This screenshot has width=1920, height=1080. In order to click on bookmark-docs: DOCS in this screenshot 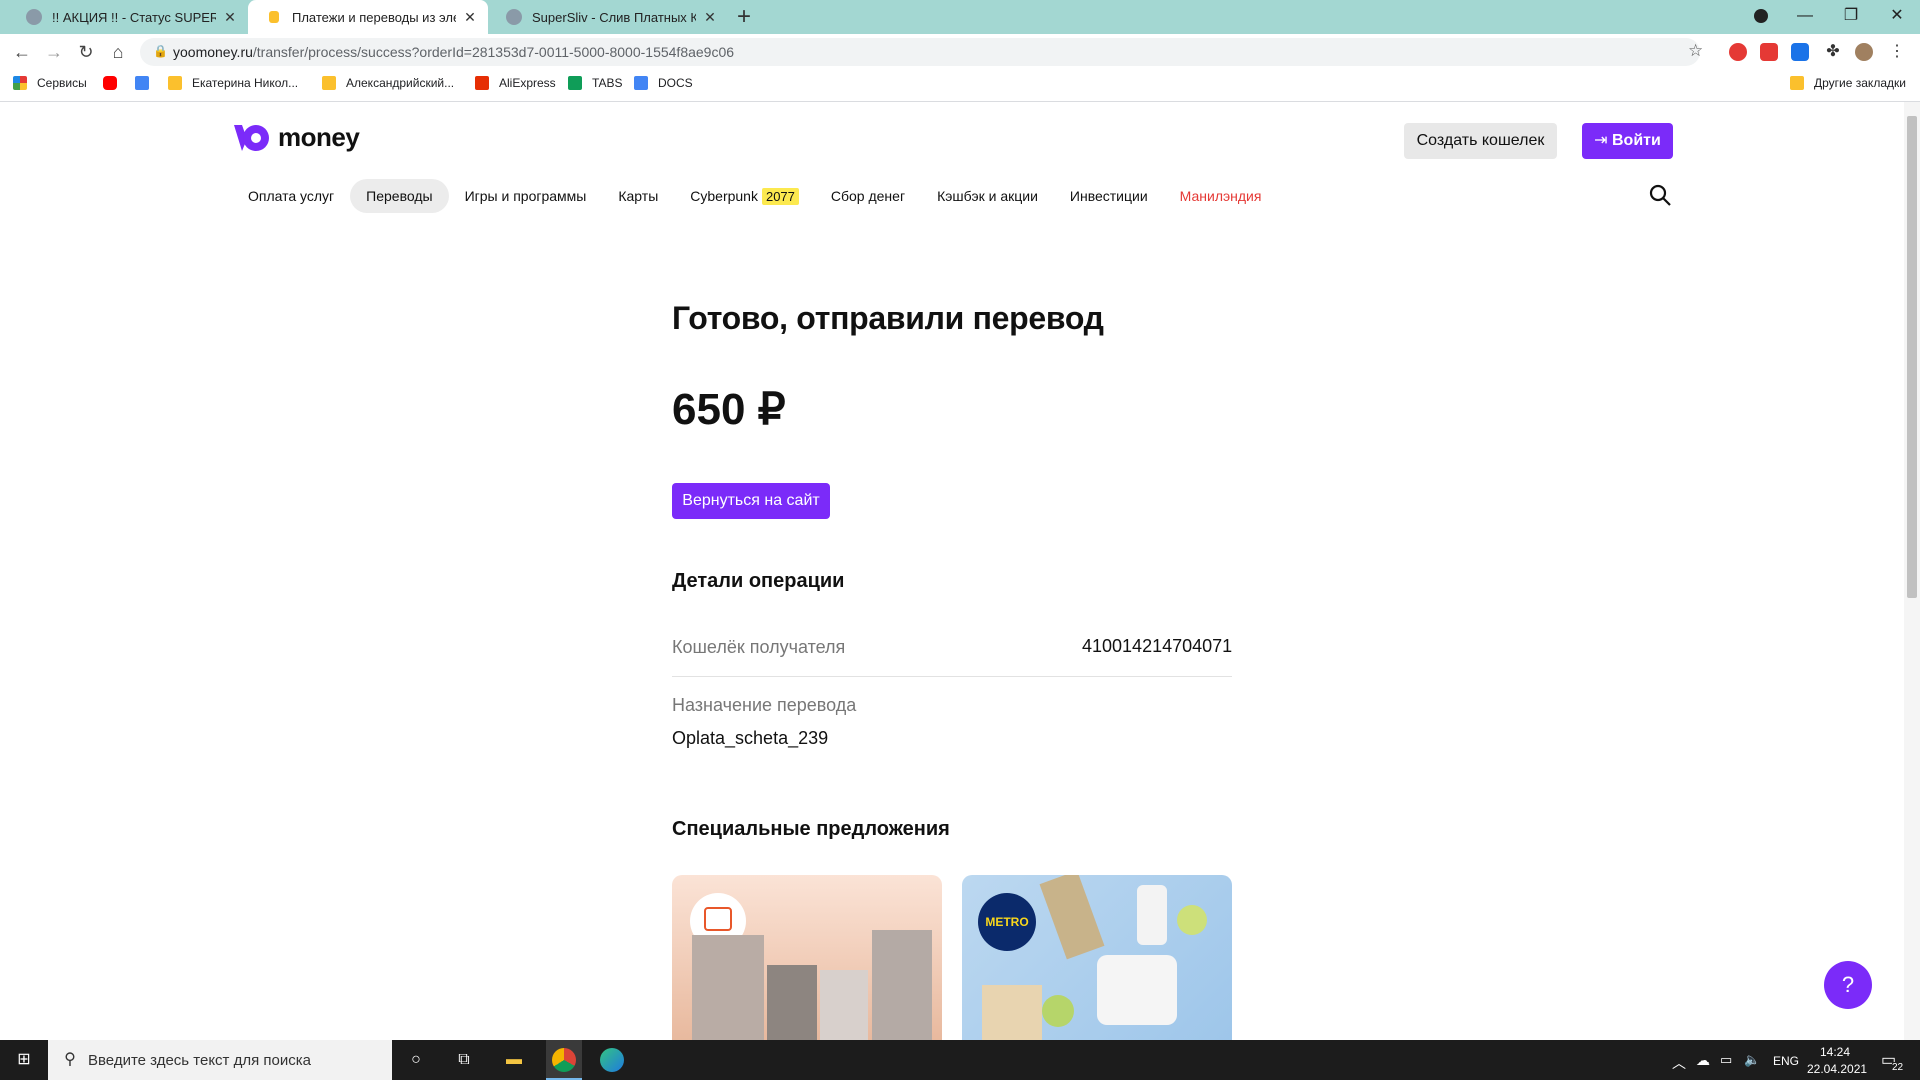, I will do `click(663, 83)`.